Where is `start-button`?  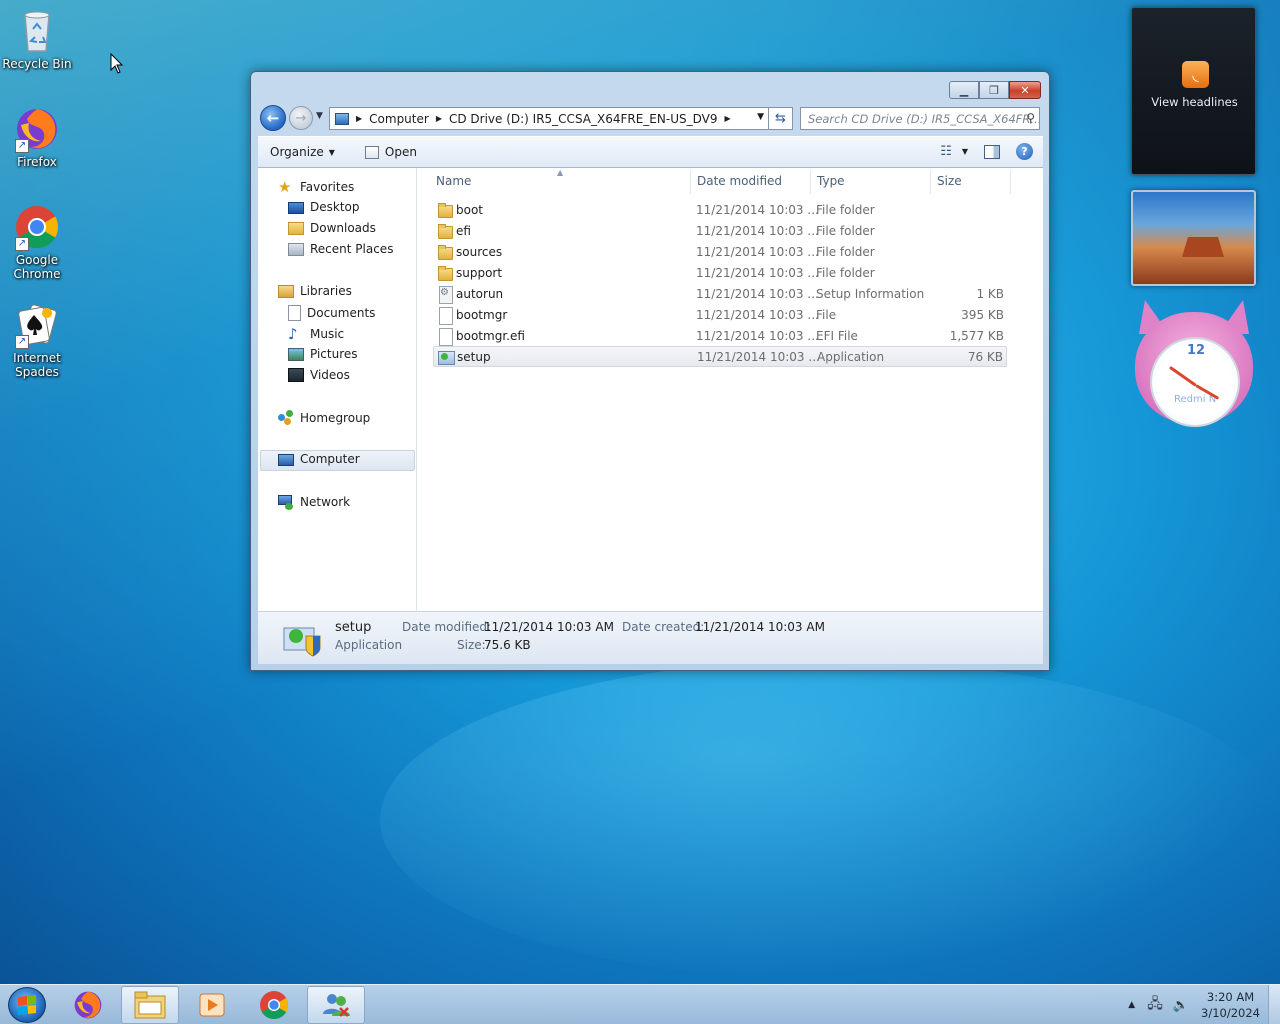
start-button is located at coordinates (27, 1005).